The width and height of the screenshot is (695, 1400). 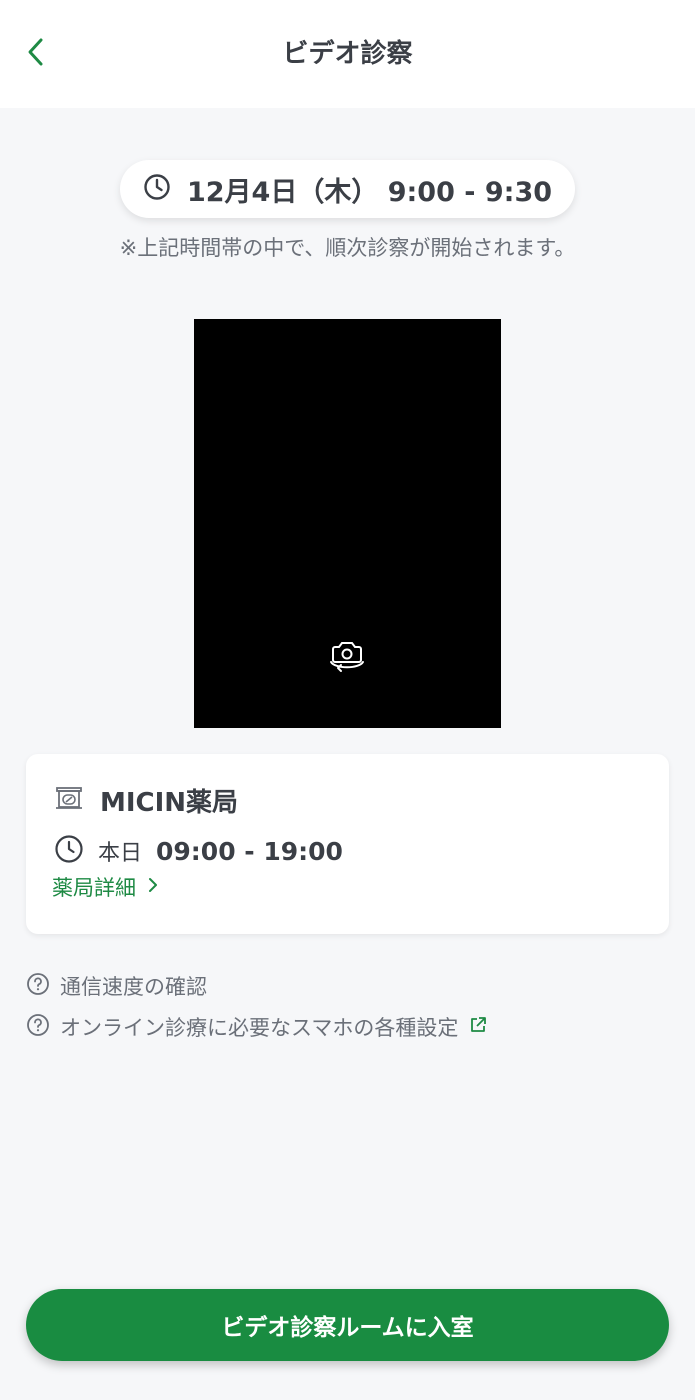 What do you see at coordinates (133, 987) in the screenshot?
I see `speed-check-label: 通信速度の確認` at bounding box center [133, 987].